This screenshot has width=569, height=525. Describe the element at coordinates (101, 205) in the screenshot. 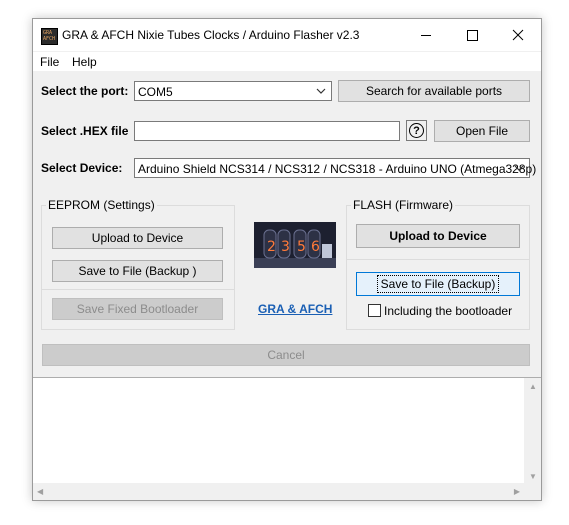

I see `eeprom-group-label: EEPROM (Settings)` at that location.